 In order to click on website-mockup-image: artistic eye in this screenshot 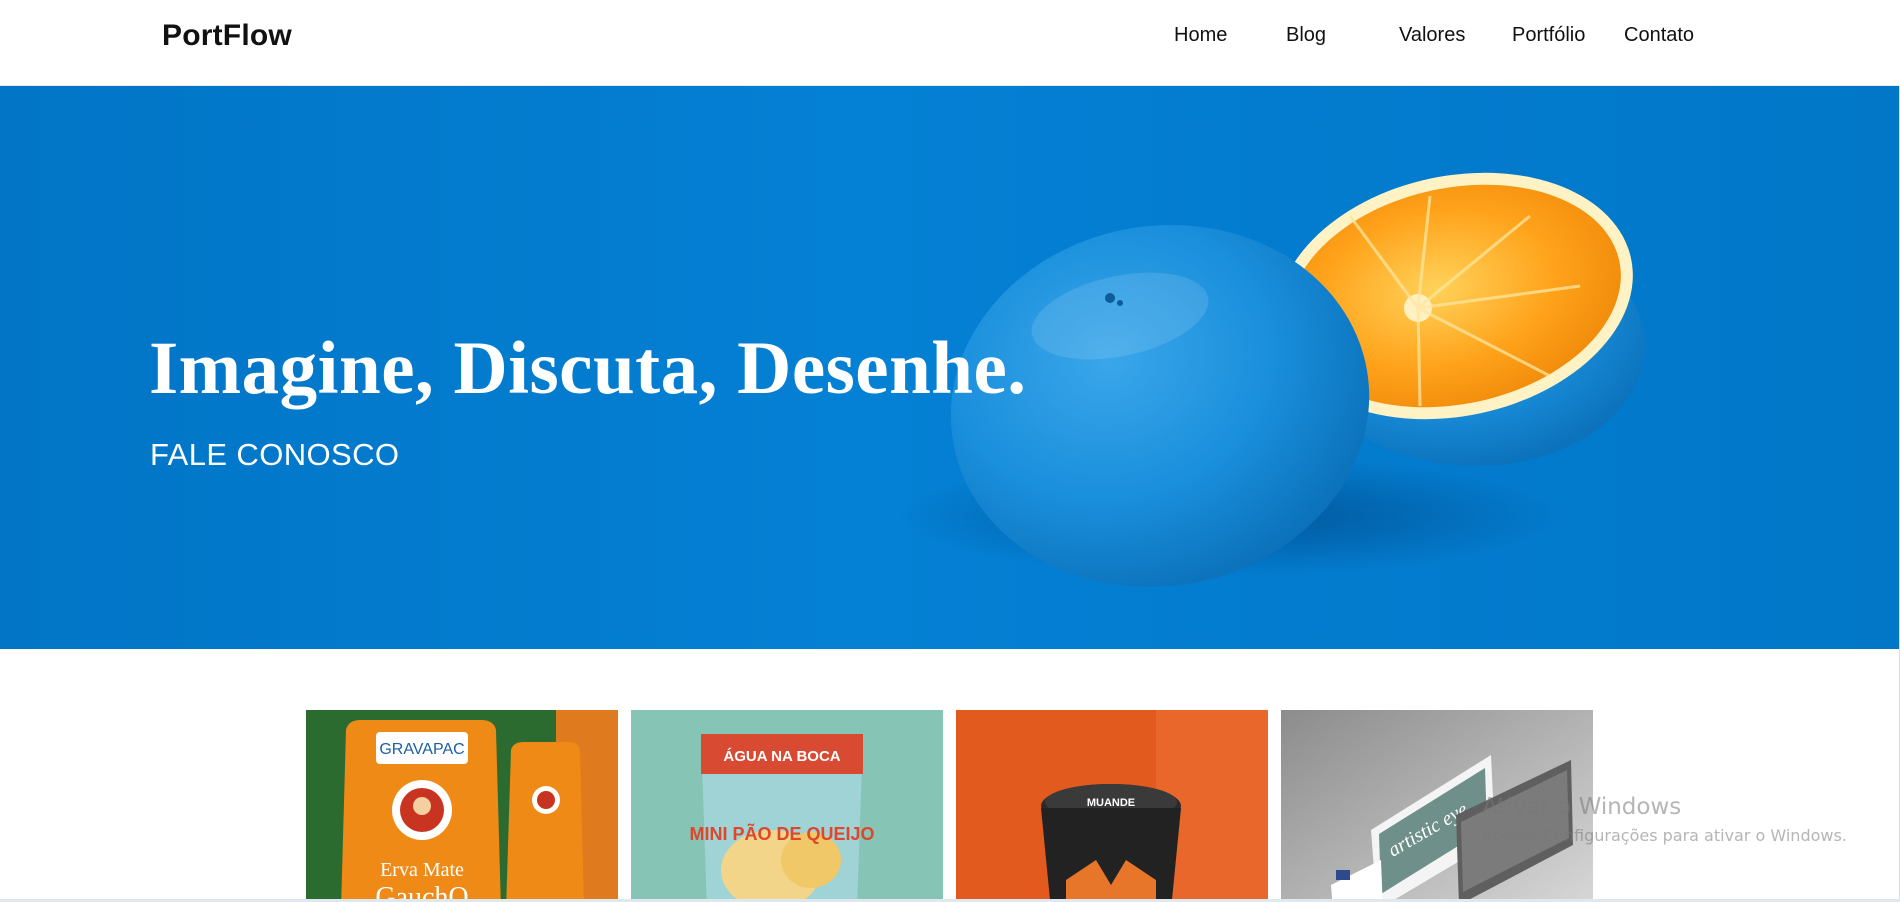, I will do `click(1437, 806)`.